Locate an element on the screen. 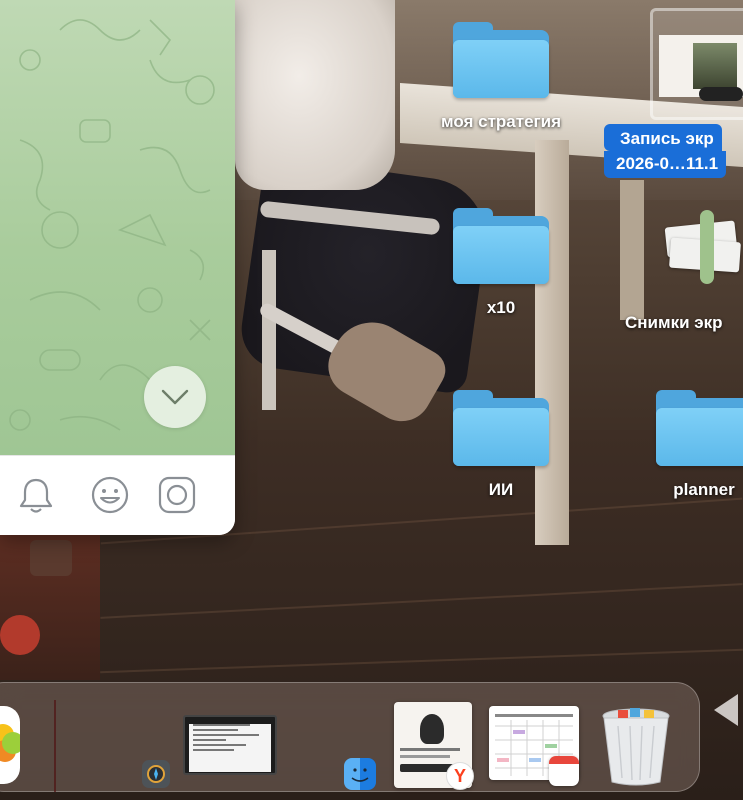  finder-app is located at coordinates (360, 774).